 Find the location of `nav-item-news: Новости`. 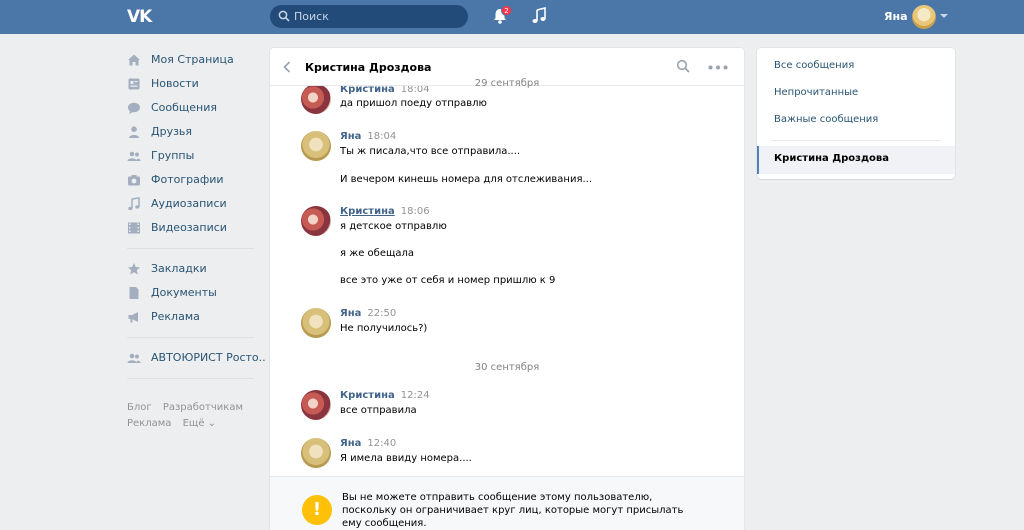

nav-item-news: Новости is located at coordinates (192, 84).